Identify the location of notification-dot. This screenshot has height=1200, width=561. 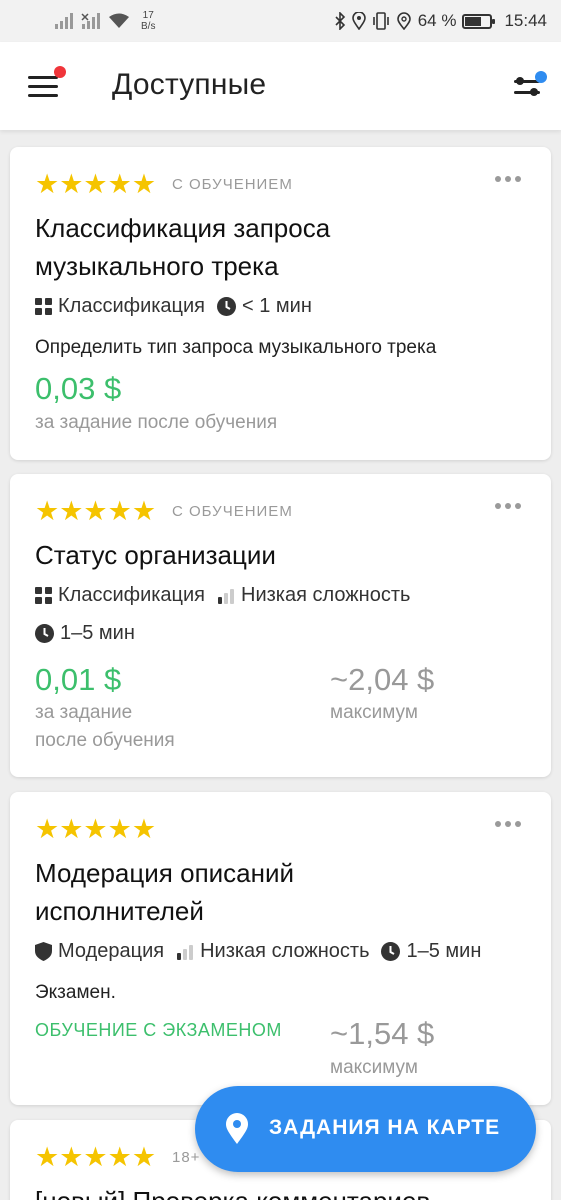
(60, 72).